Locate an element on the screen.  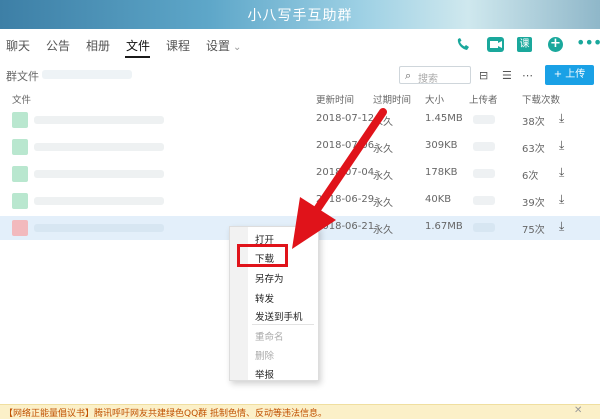
notice-bar: 【网络正能量倡议书】腾讯呼吁网友共建绿色QQ群 抵制色情、反动等违法信息。 ✕ is located at coordinates (300, 411).